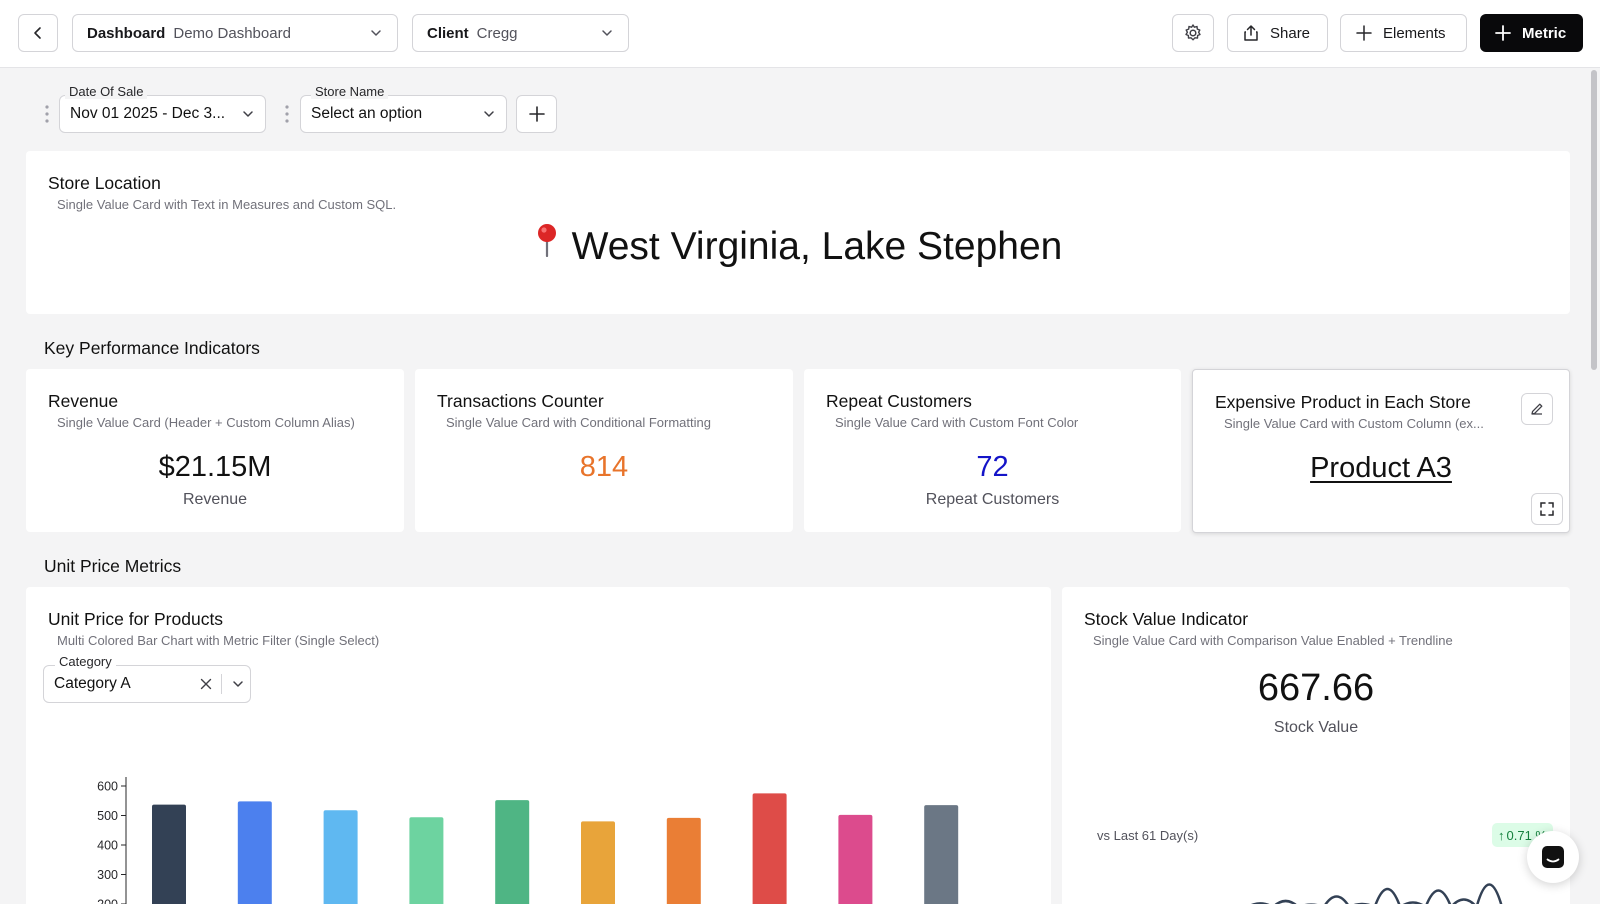 This screenshot has height=904, width=1600. Describe the element at coordinates (1414, 33) in the screenshot. I see `elements-label: Elements` at that location.